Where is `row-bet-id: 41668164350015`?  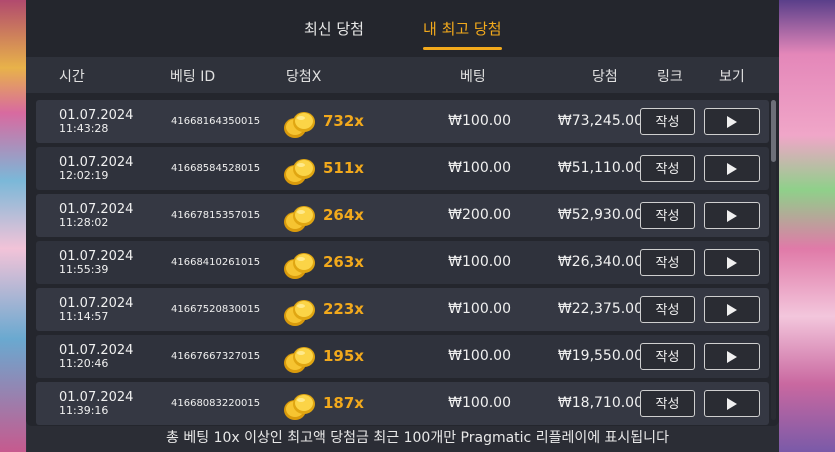
row-bet-id: 41668164350015 is located at coordinates (216, 121).